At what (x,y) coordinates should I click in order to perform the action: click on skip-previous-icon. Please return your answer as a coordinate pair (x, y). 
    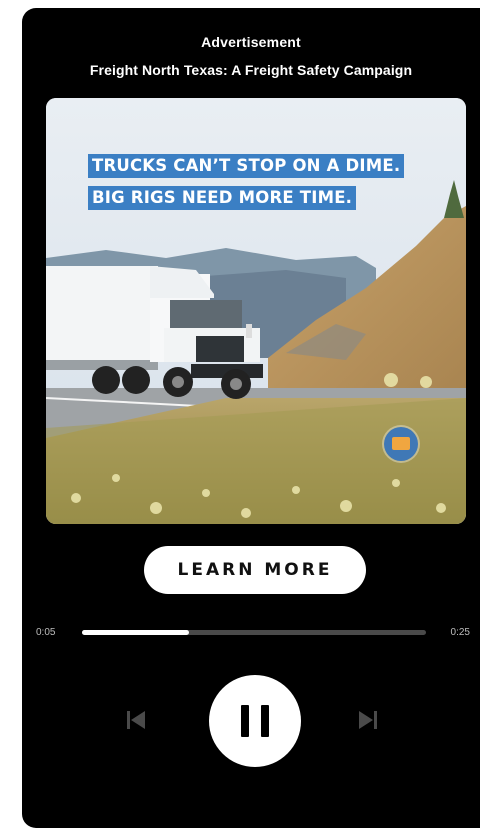
    Looking at the image, I should click on (136, 720).